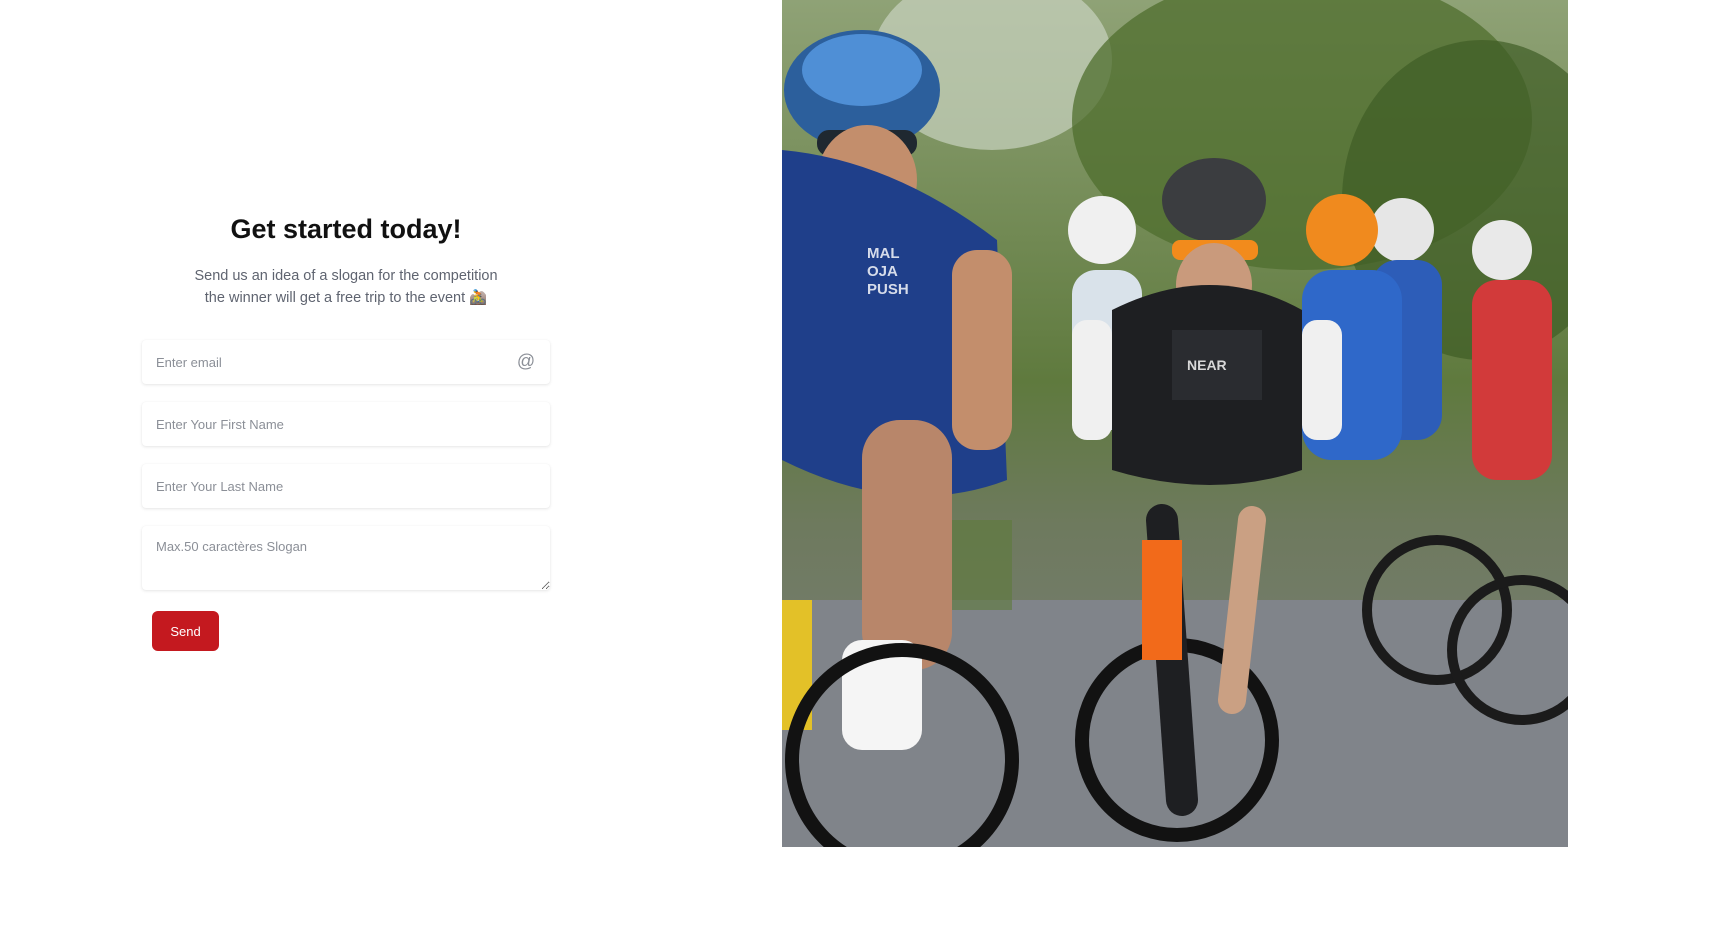 Image resolution: width=1717 pixels, height=928 pixels. What do you see at coordinates (346, 229) in the screenshot?
I see `page-title: Get started today!` at bounding box center [346, 229].